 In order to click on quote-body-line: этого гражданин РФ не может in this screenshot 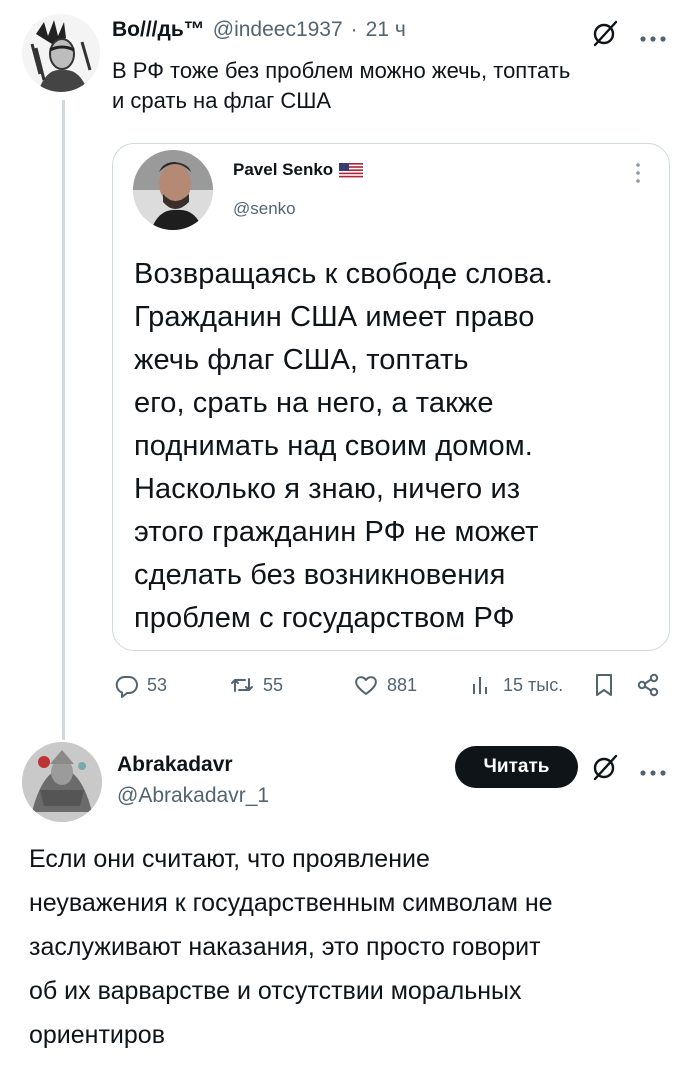, I will do `click(336, 532)`.